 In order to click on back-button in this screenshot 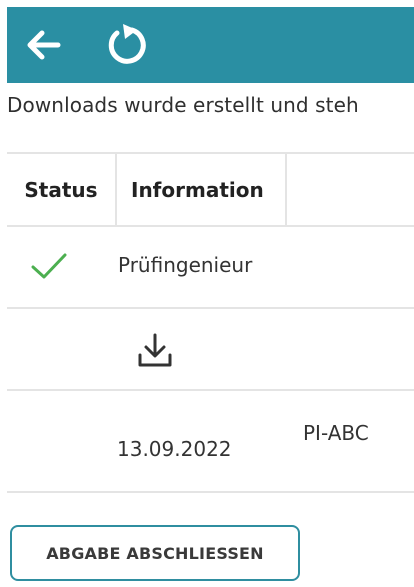, I will do `click(44, 45)`.